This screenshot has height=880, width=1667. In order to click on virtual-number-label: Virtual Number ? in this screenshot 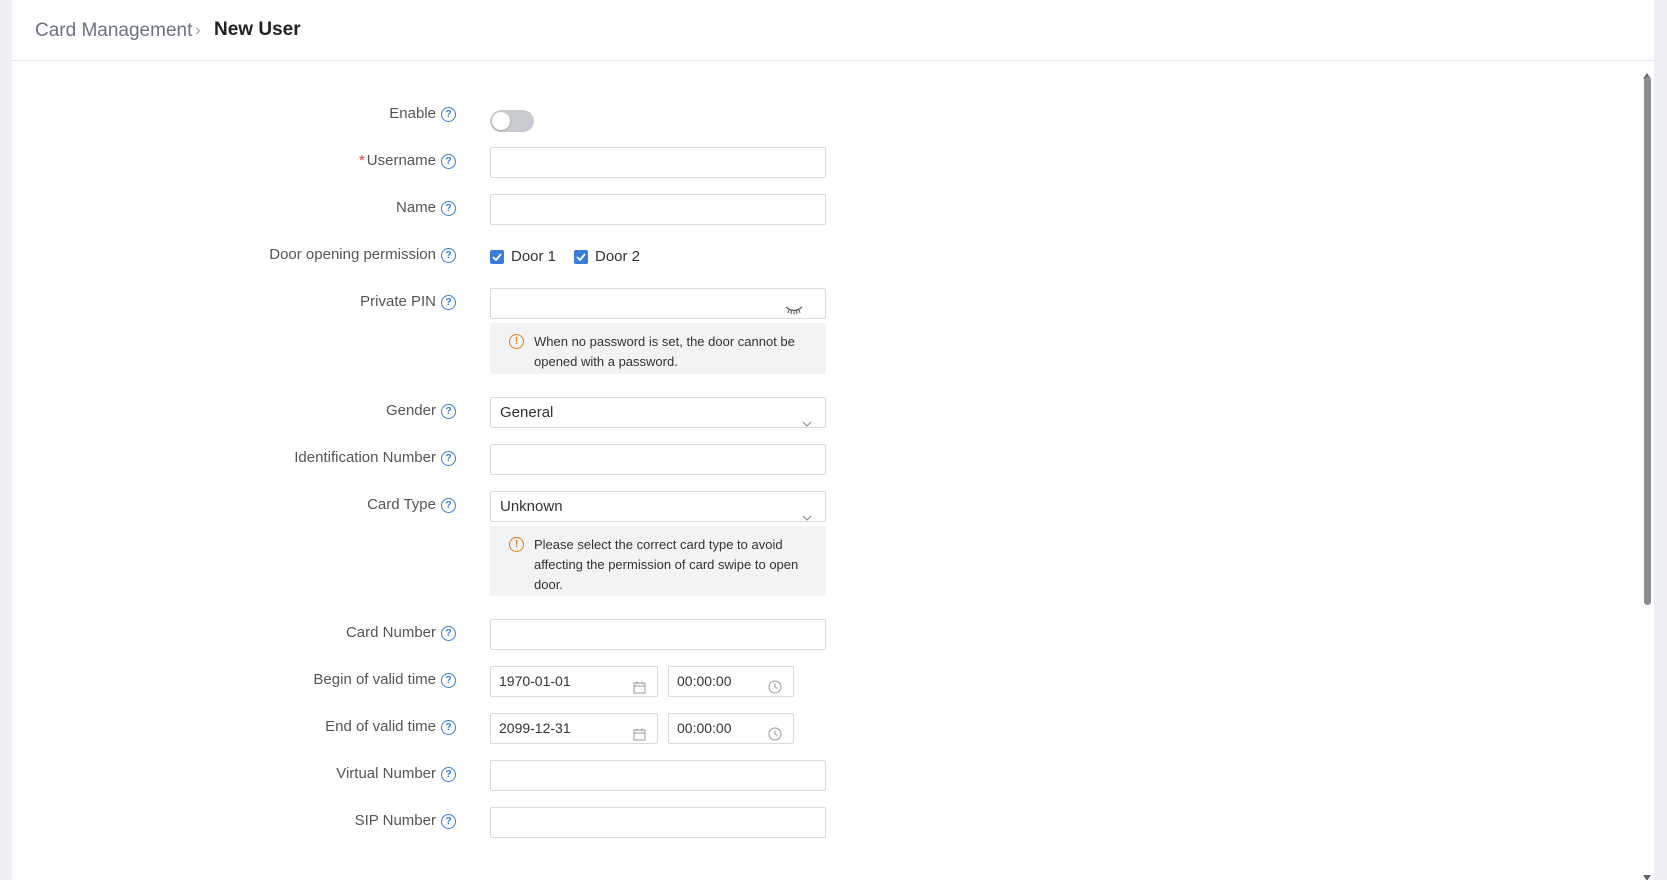, I will do `click(396, 774)`.